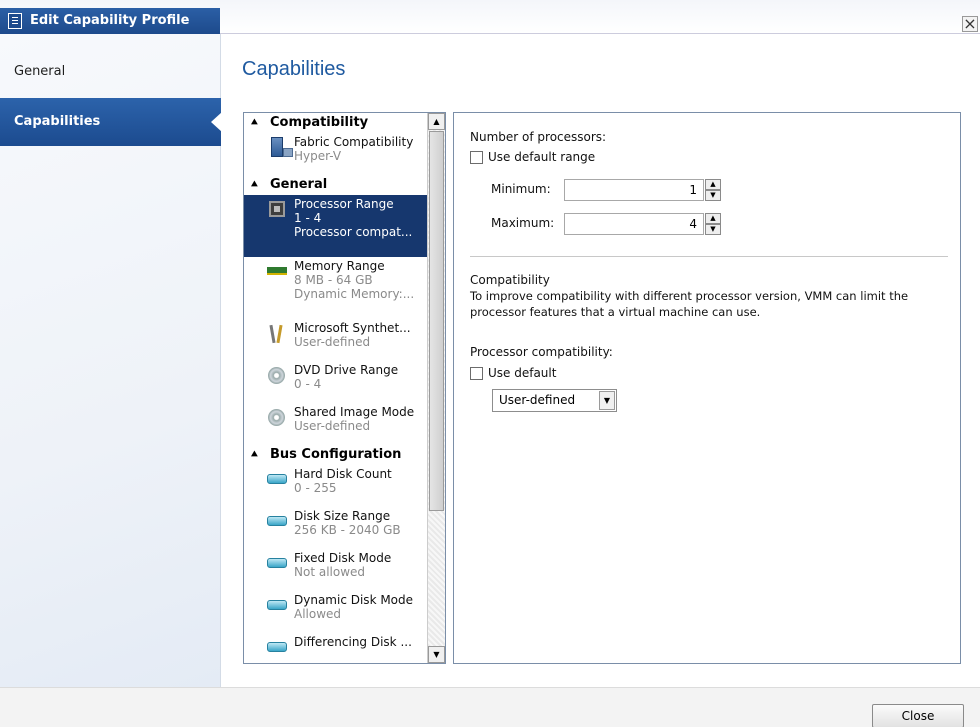 The image size is (980, 727). I want to click on app-icon, so click(15, 21).